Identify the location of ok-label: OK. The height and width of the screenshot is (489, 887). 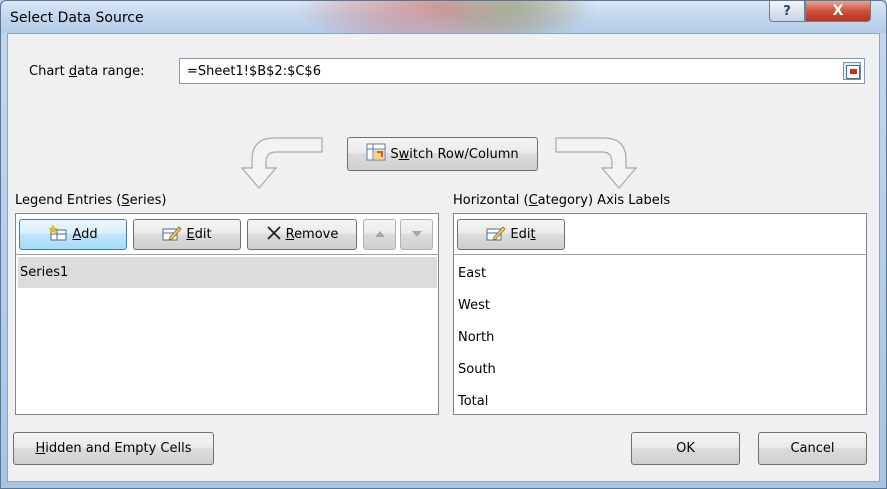
(685, 448).